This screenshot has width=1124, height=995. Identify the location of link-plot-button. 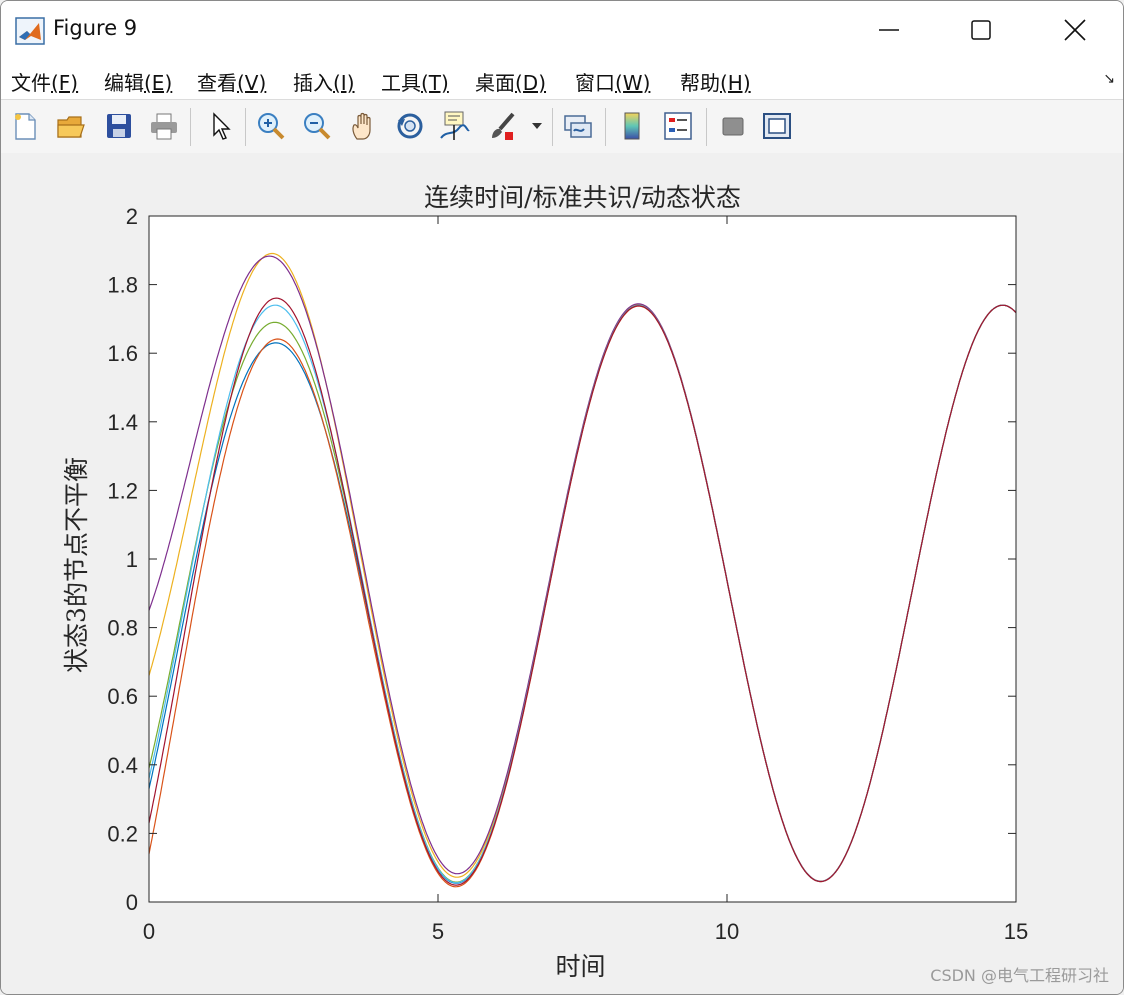
(578, 126).